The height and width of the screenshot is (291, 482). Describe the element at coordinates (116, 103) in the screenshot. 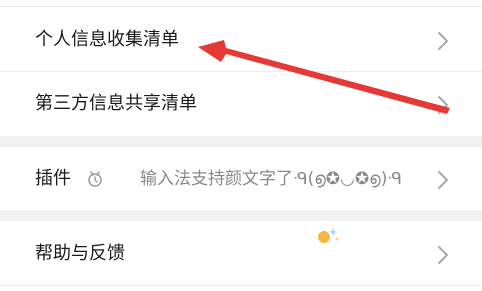

I see `settings-item-label: 第三方信息共享清单` at that location.